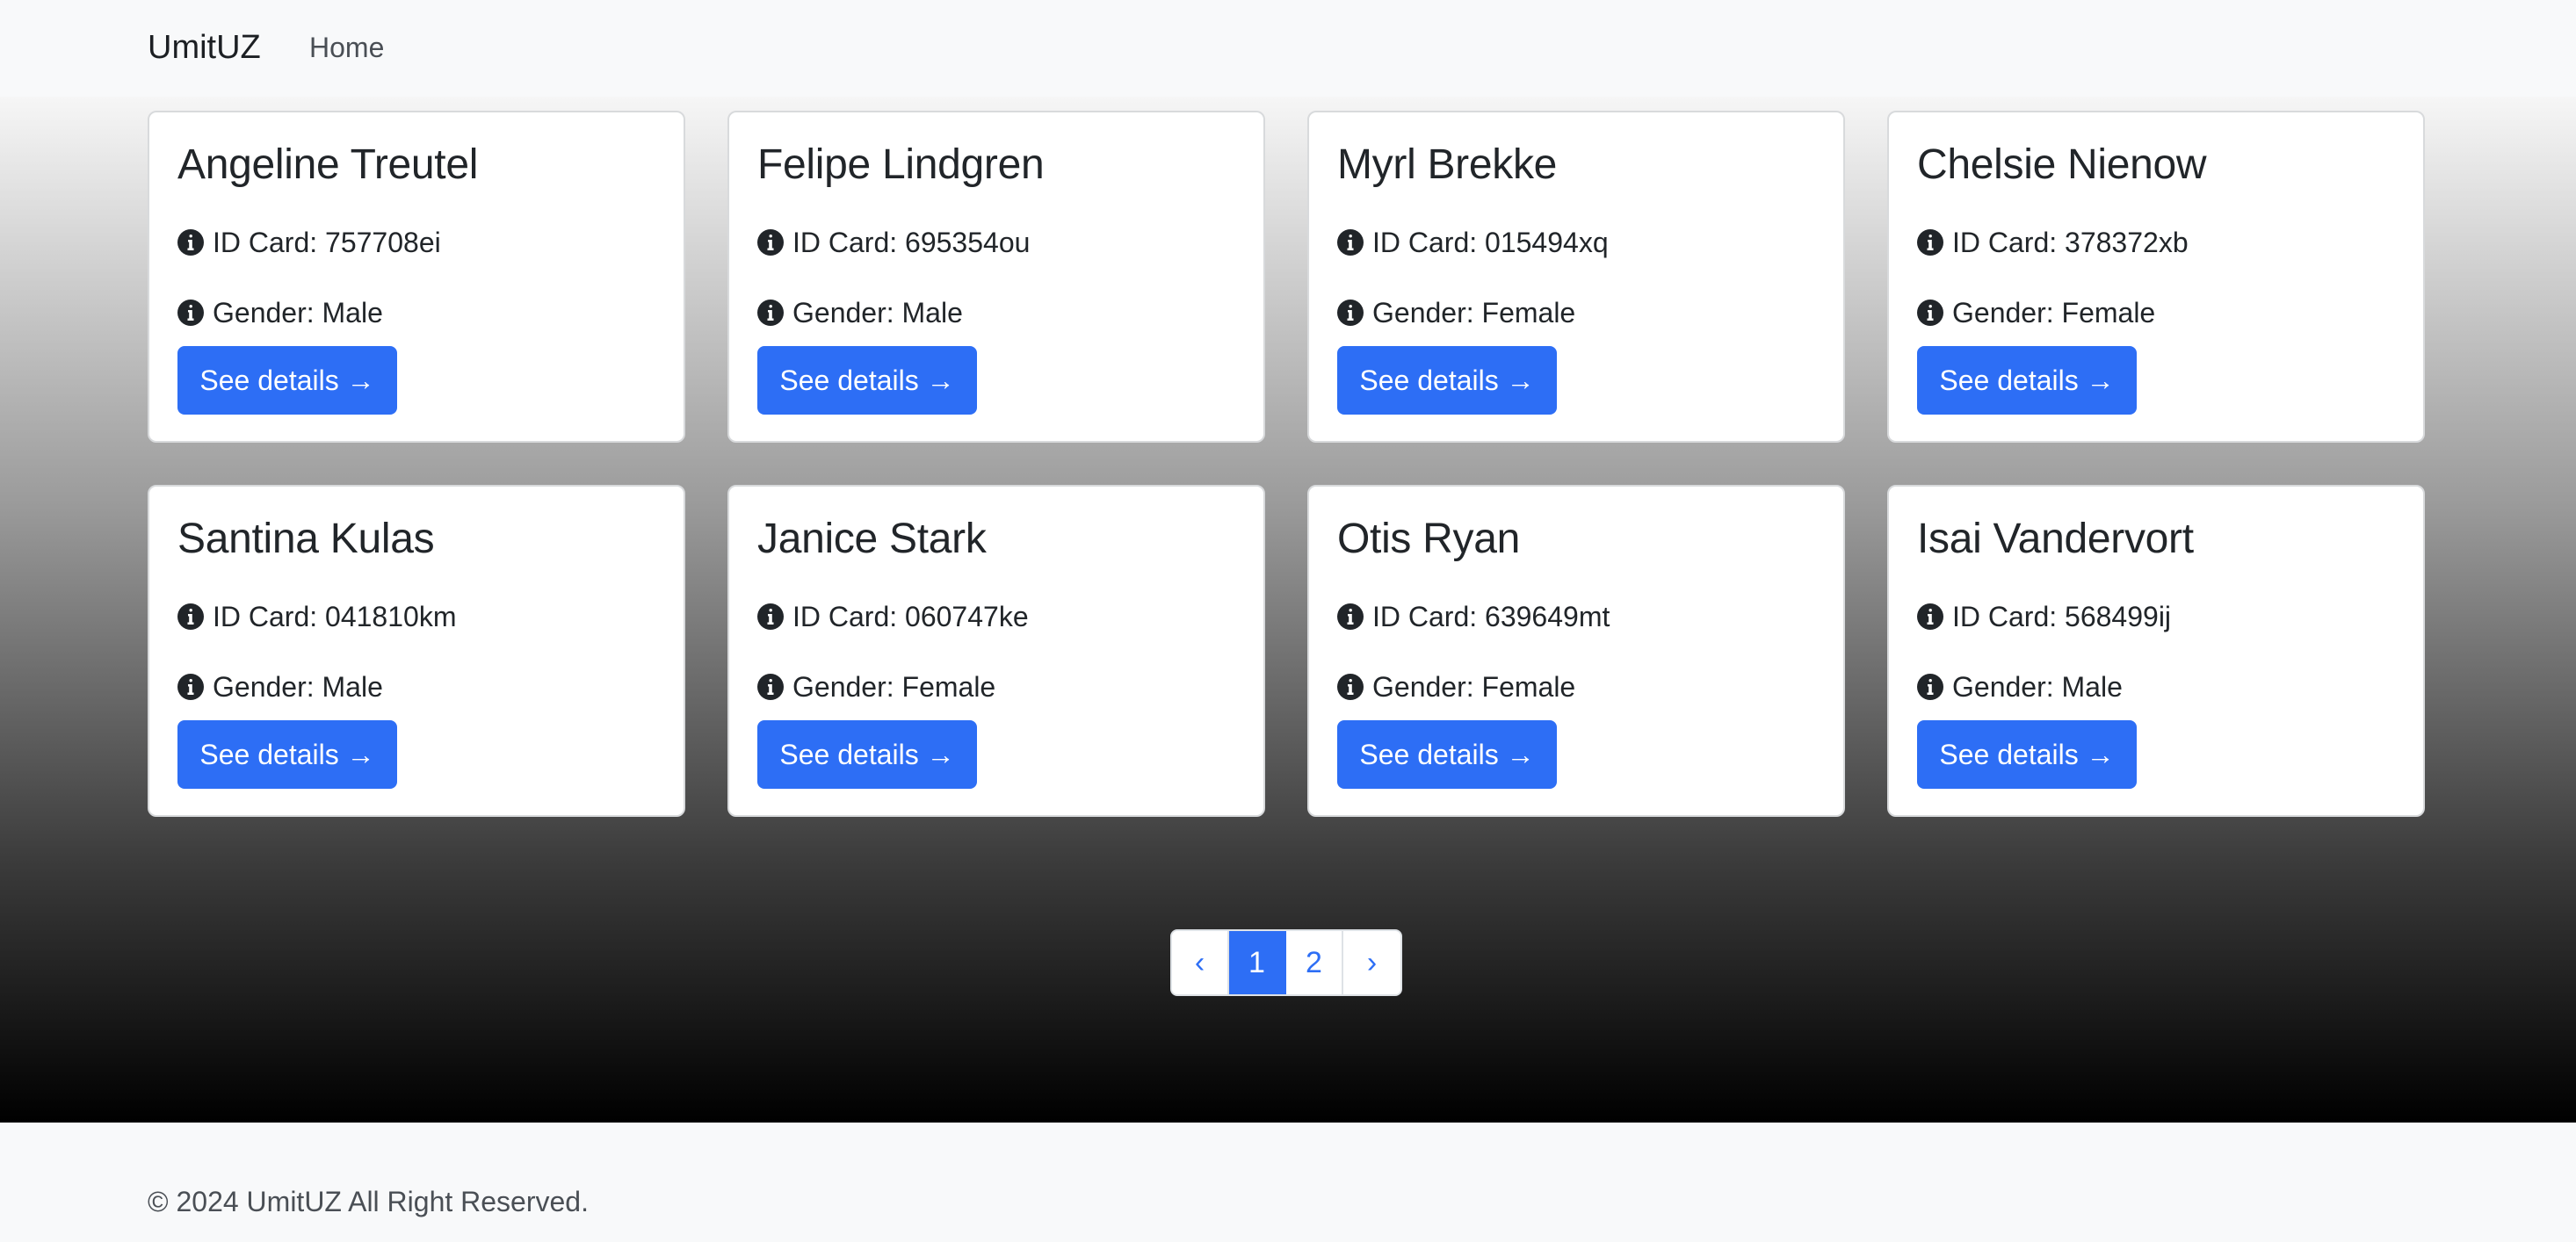  I want to click on card-title: Janice Stark, so click(872, 539).